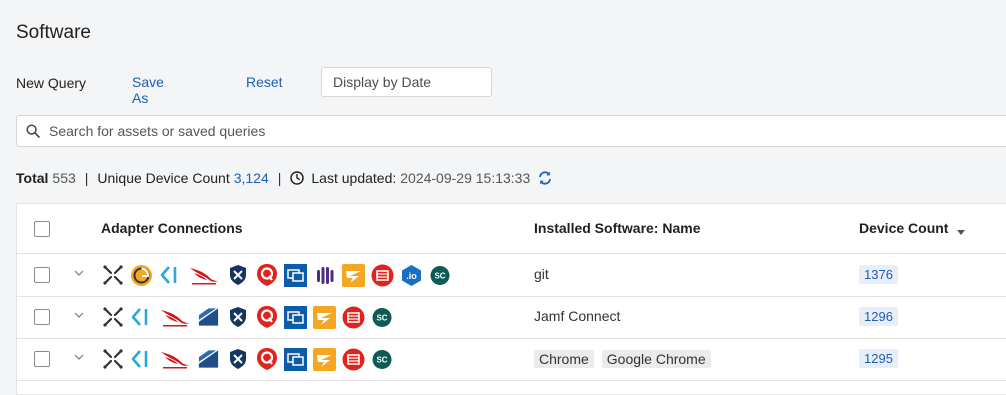 The width and height of the screenshot is (1006, 395). I want to click on search-placeholder: Search for assets or saved queries, so click(157, 131).